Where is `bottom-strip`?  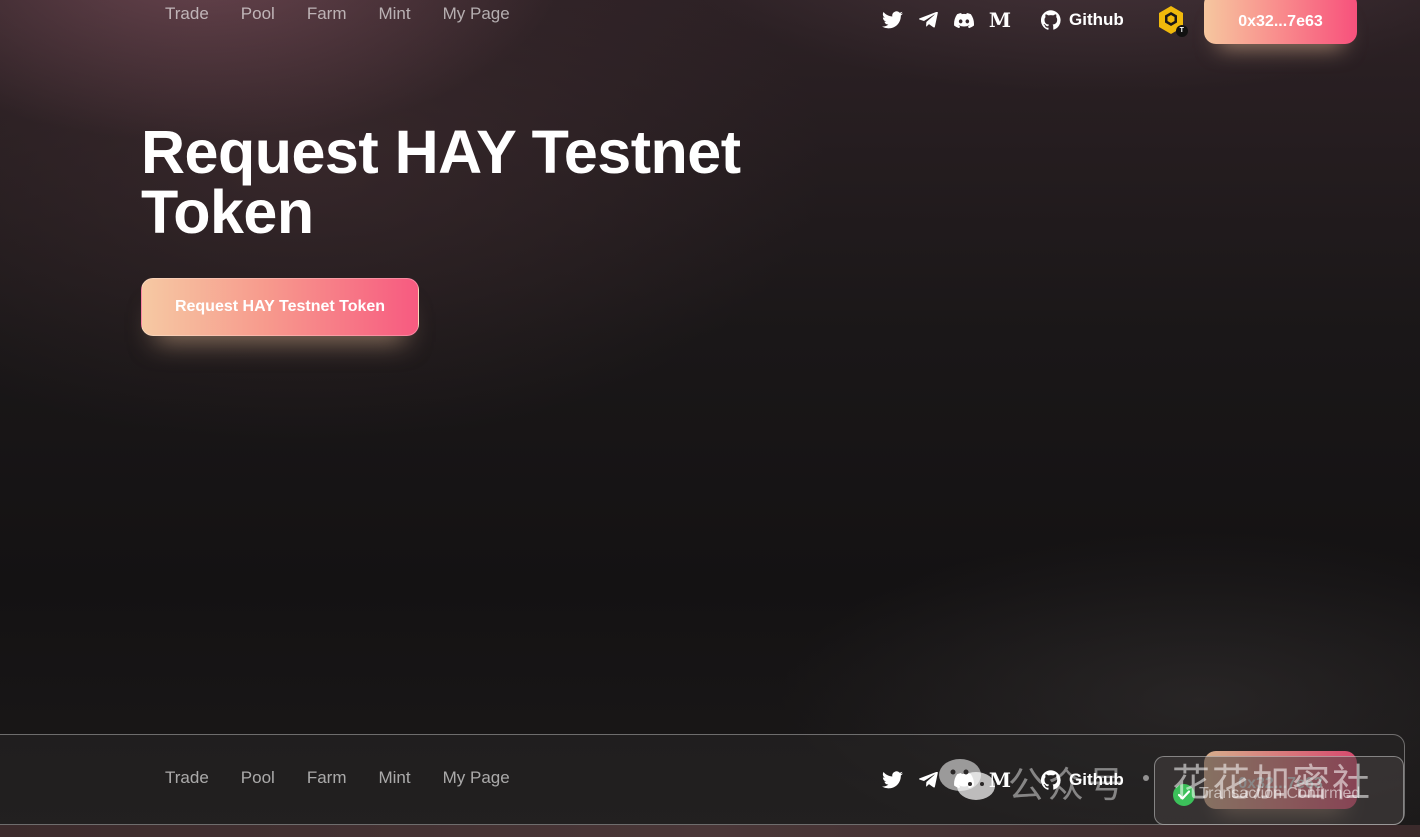
bottom-strip is located at coordinates (710, 831).